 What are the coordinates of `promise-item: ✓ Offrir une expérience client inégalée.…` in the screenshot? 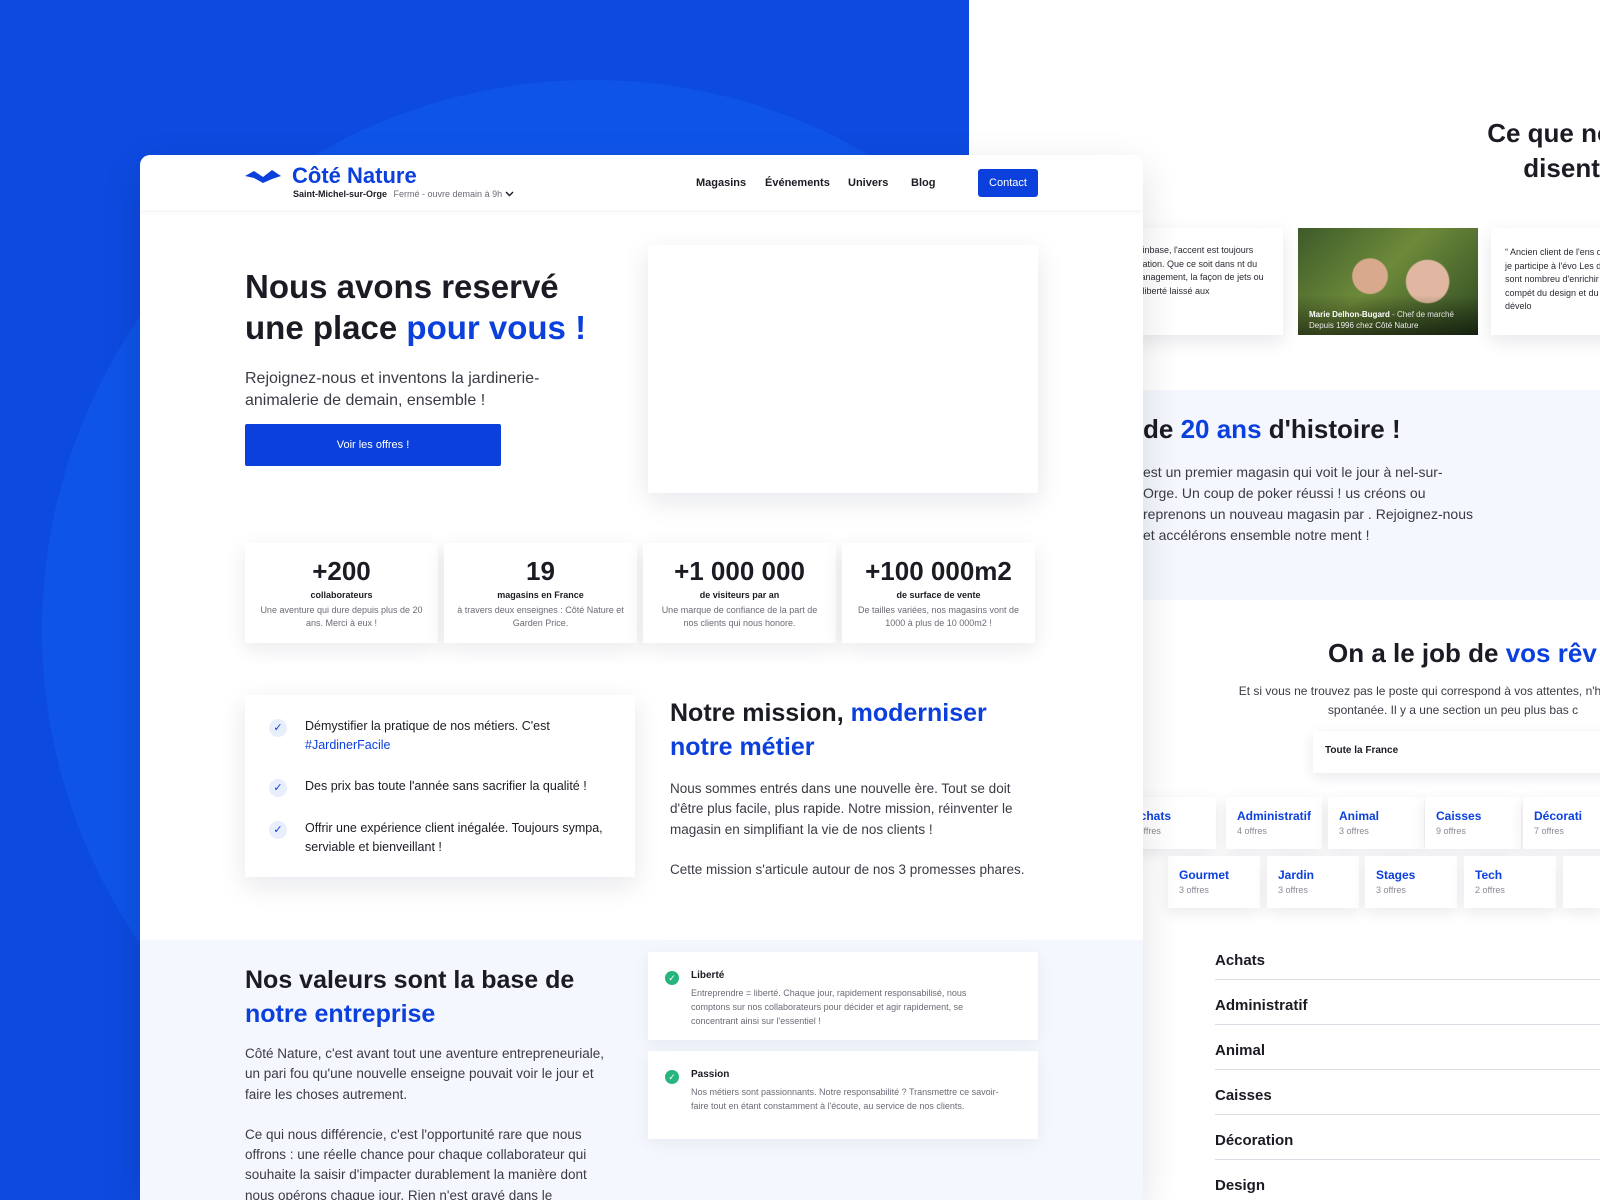 It's located at (439, 838).